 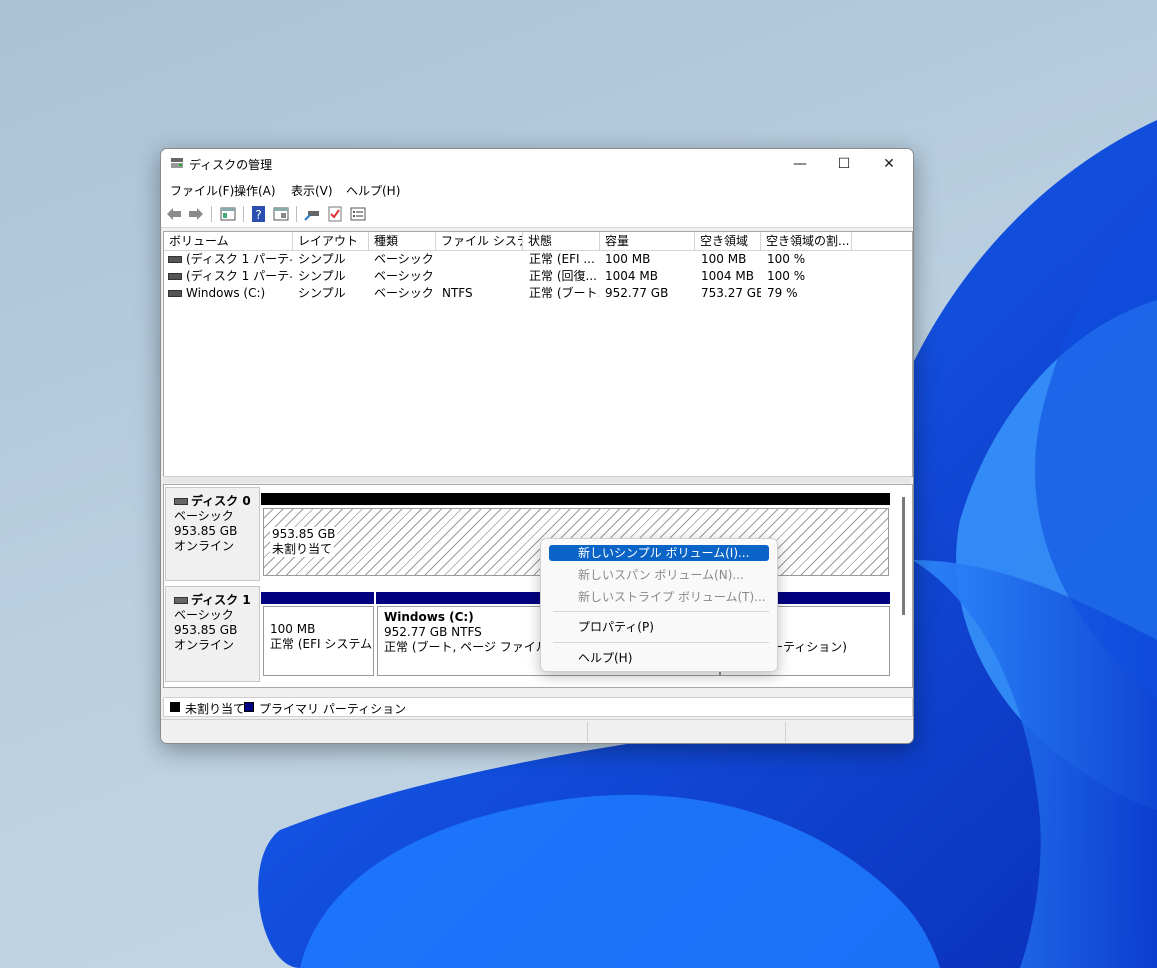 What do you see at coordinates (800, 164) in the screenshot?
I see `minimize-button: —` at bounding box center [800, 164].